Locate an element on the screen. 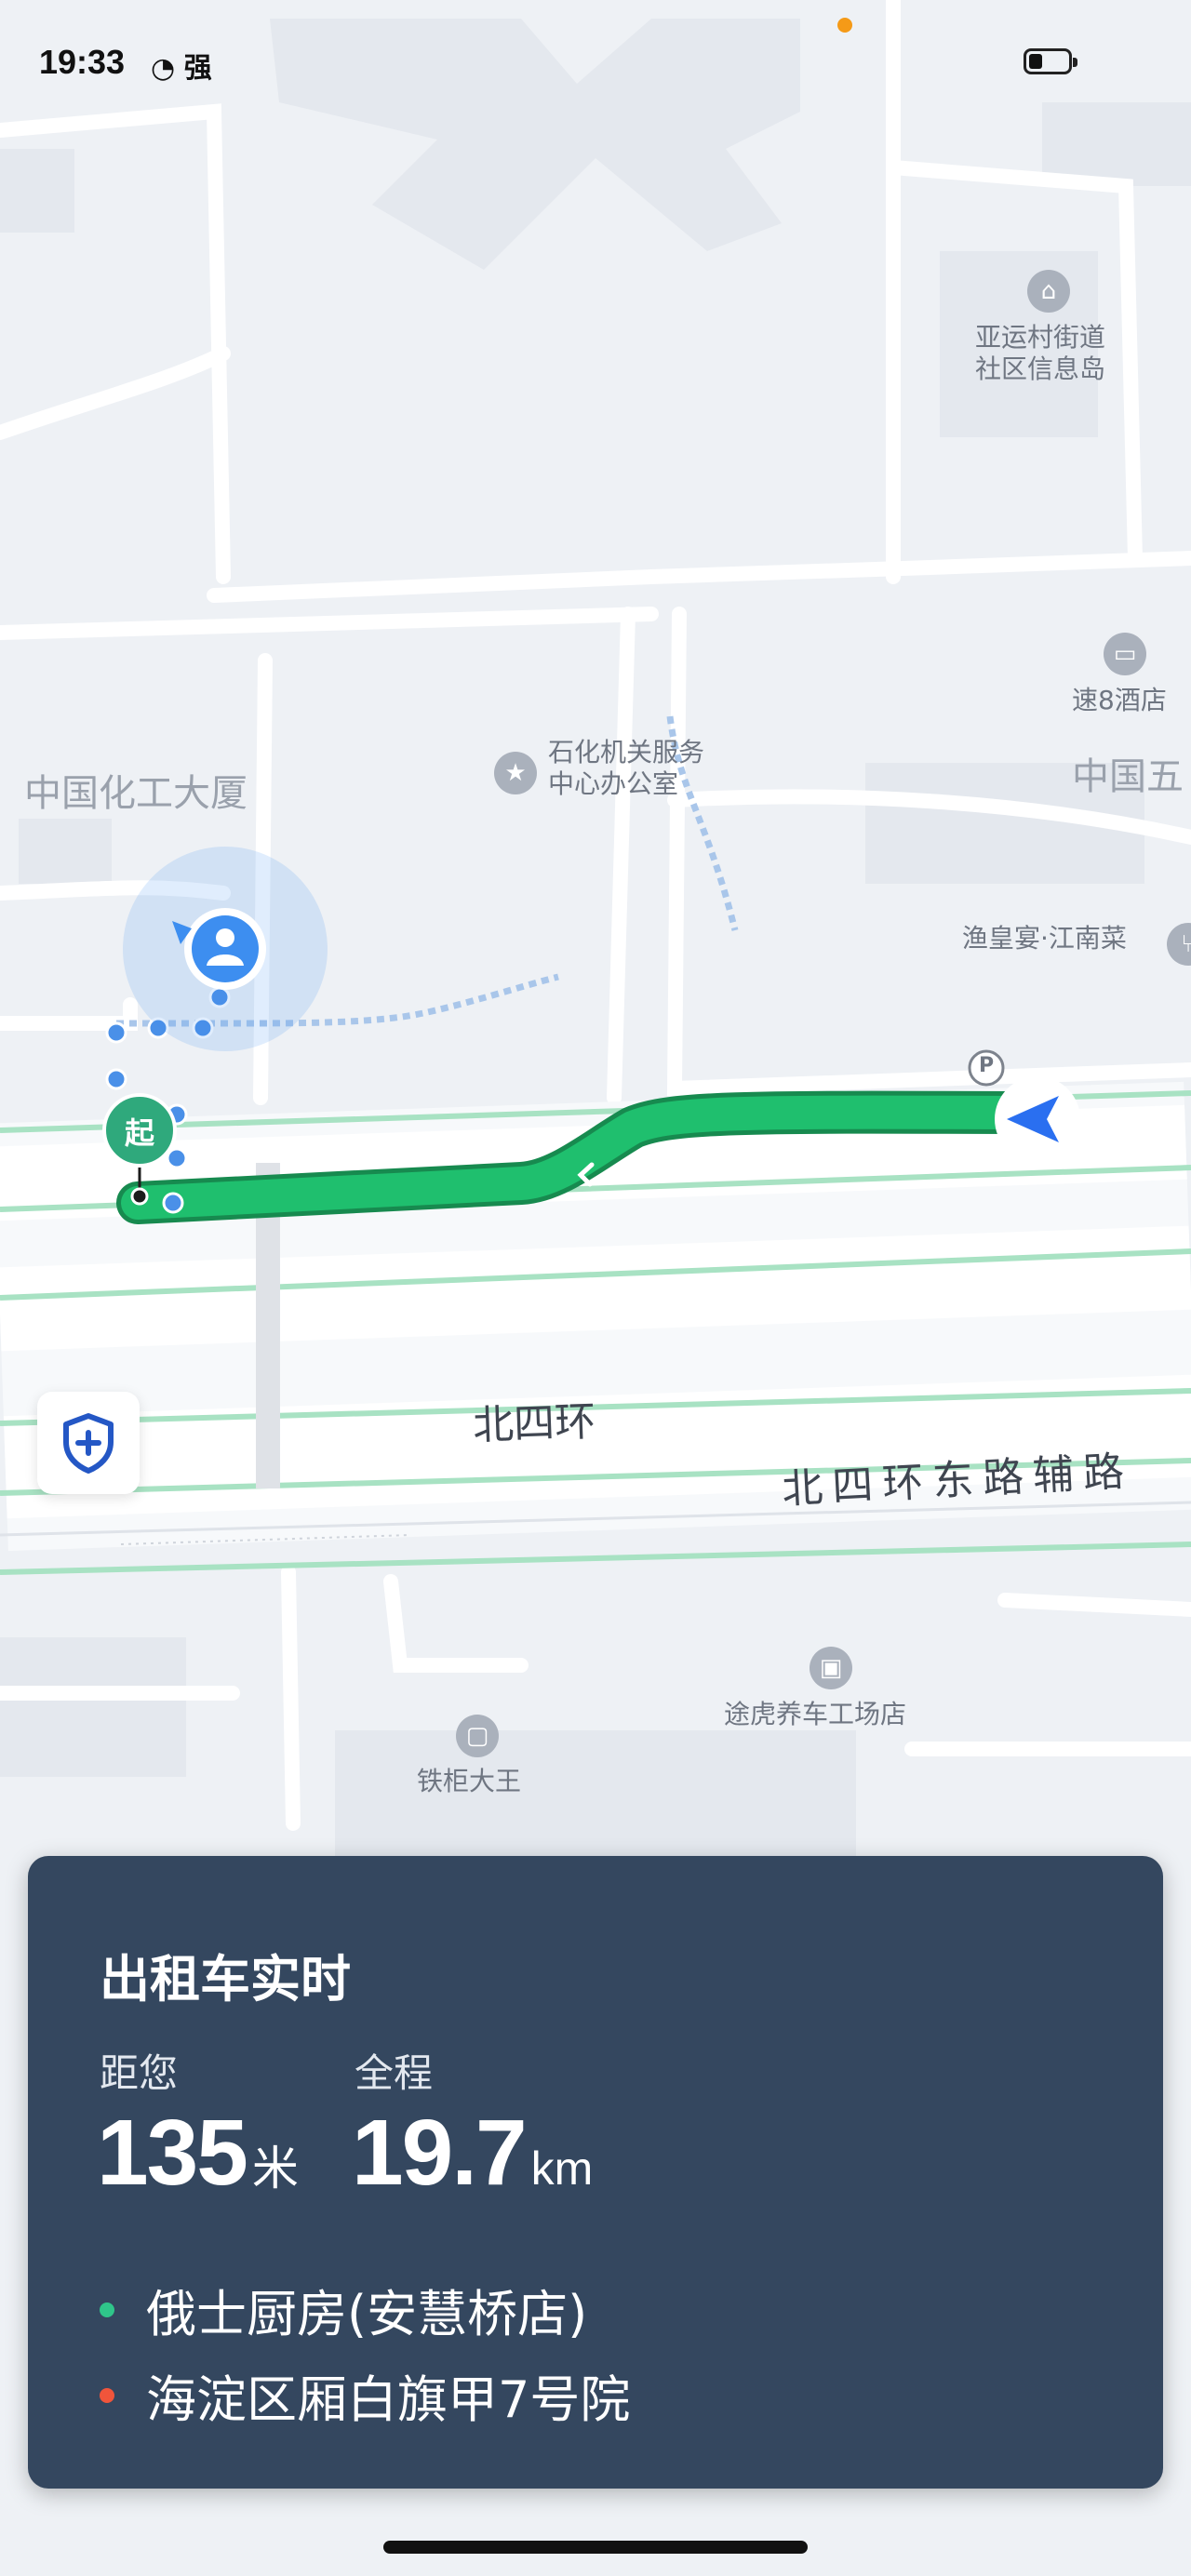  poi-label: 途虎养车工场店 is located at coordinates (815, 1714).